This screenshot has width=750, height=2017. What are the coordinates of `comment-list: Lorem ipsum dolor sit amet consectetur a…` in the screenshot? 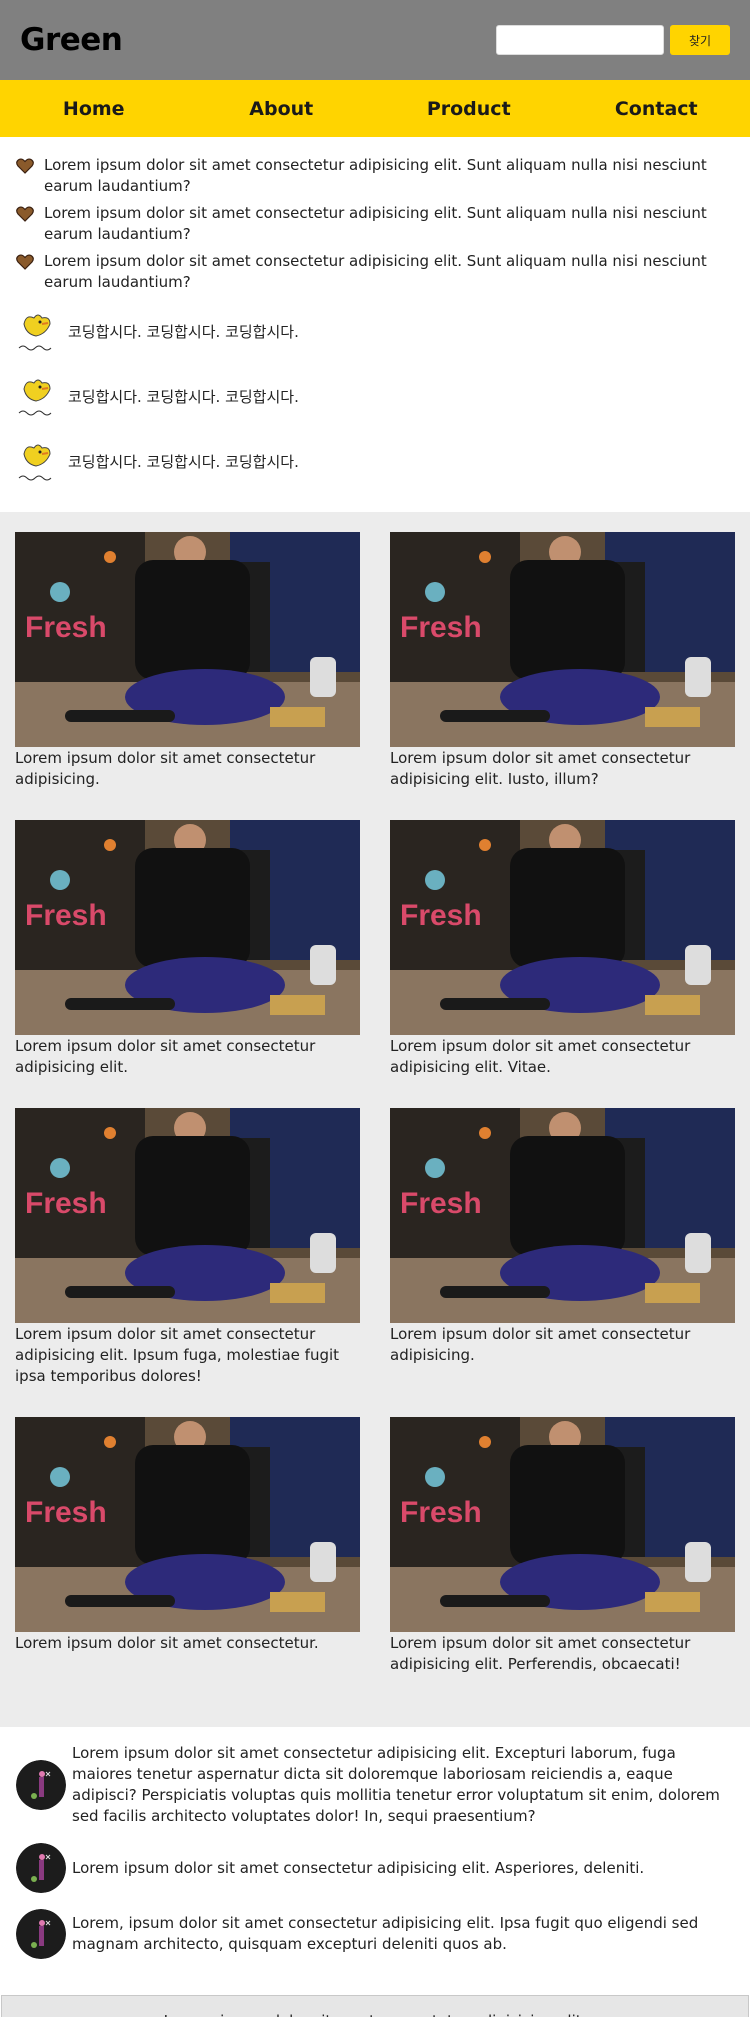 It's located at (375, 1861).